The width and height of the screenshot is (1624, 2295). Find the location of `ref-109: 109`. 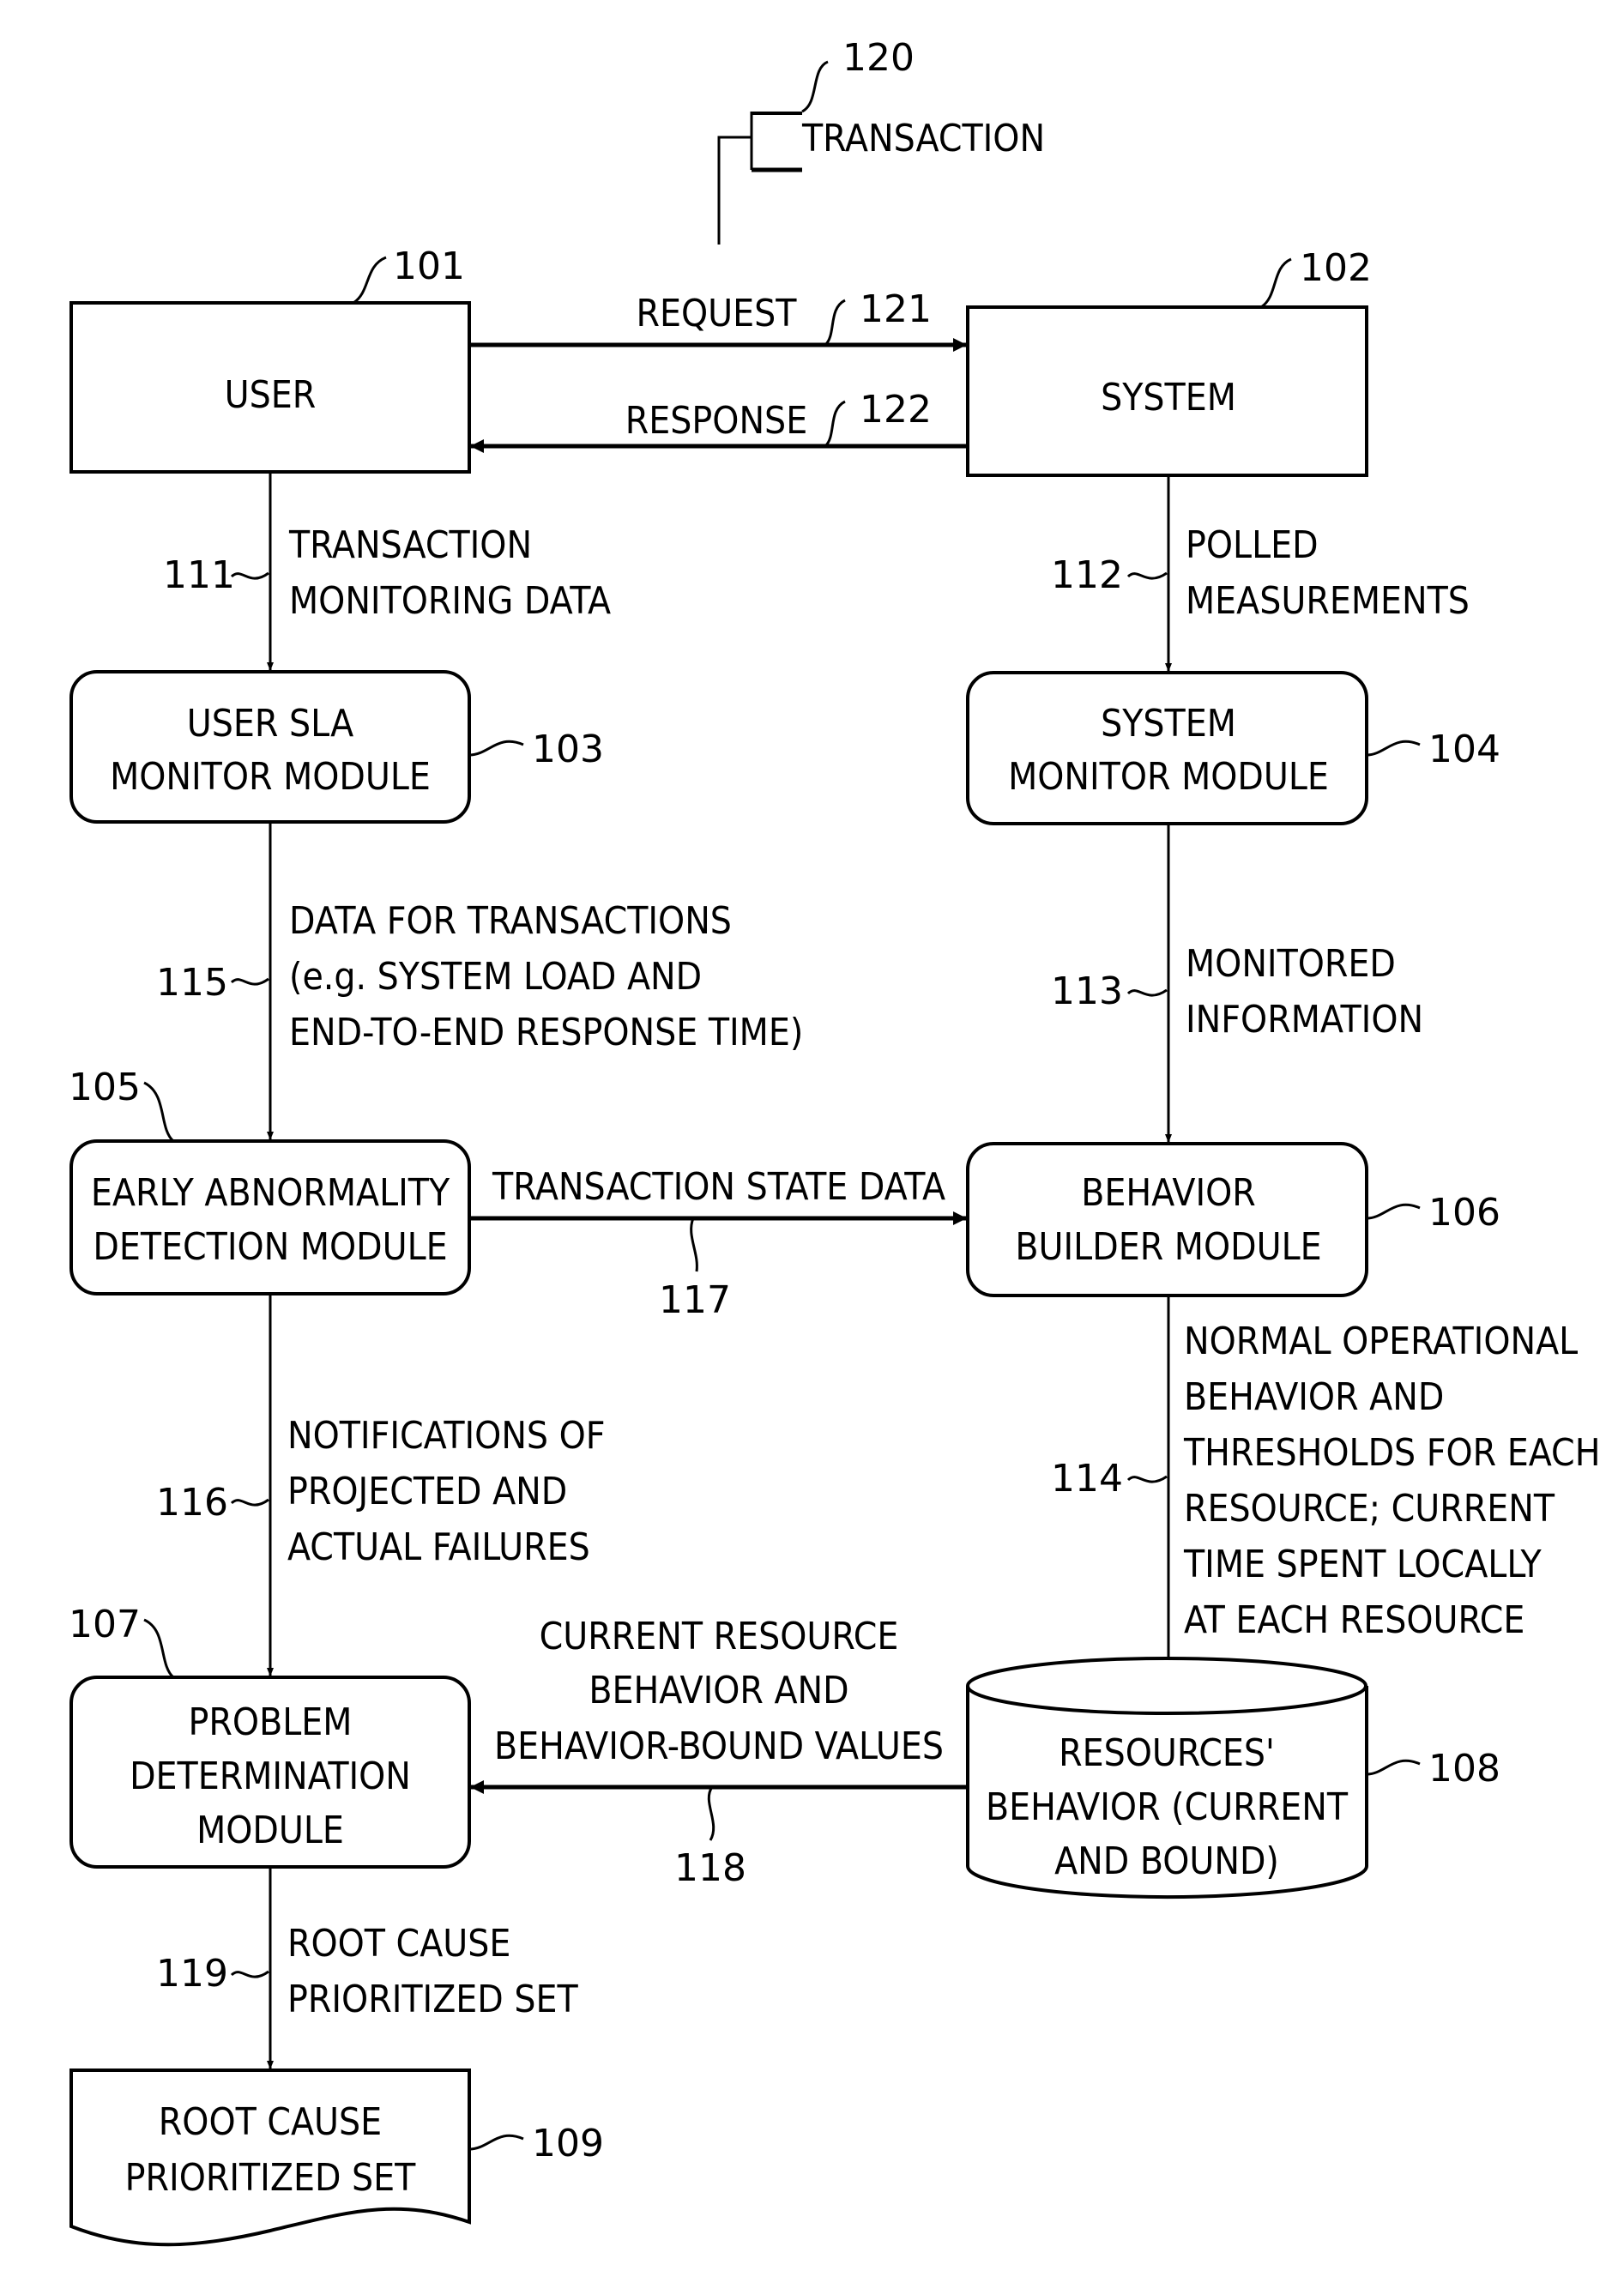

ref-109: 109 is located at coordinates (568, 2143).